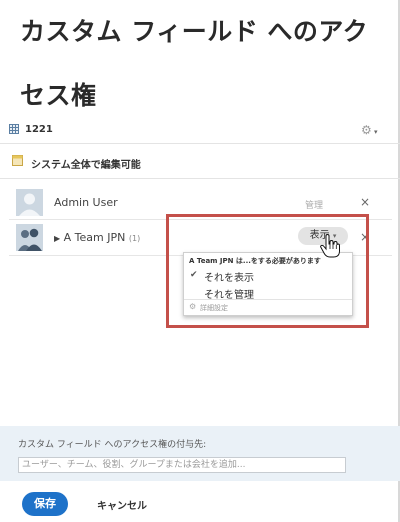 The height and width of the screenshot is (522, 400). What do you see at coordinates (112, 445) in the screenshot?
I see `grant-access-label: カスタム フィールド へのアクセス権の付与先:` at bounding box center [112, 445].